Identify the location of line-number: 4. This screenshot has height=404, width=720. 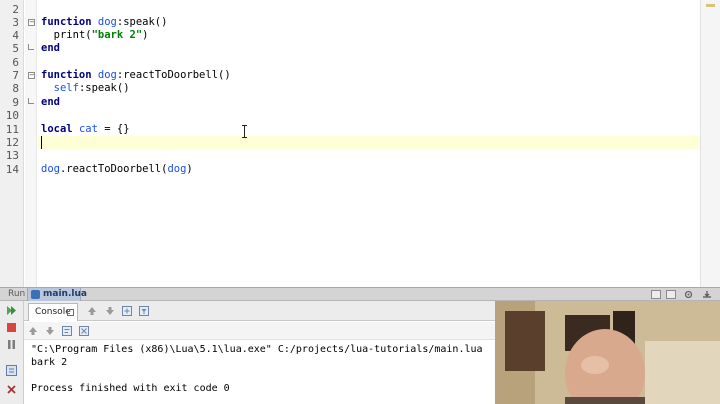
(15, 35).